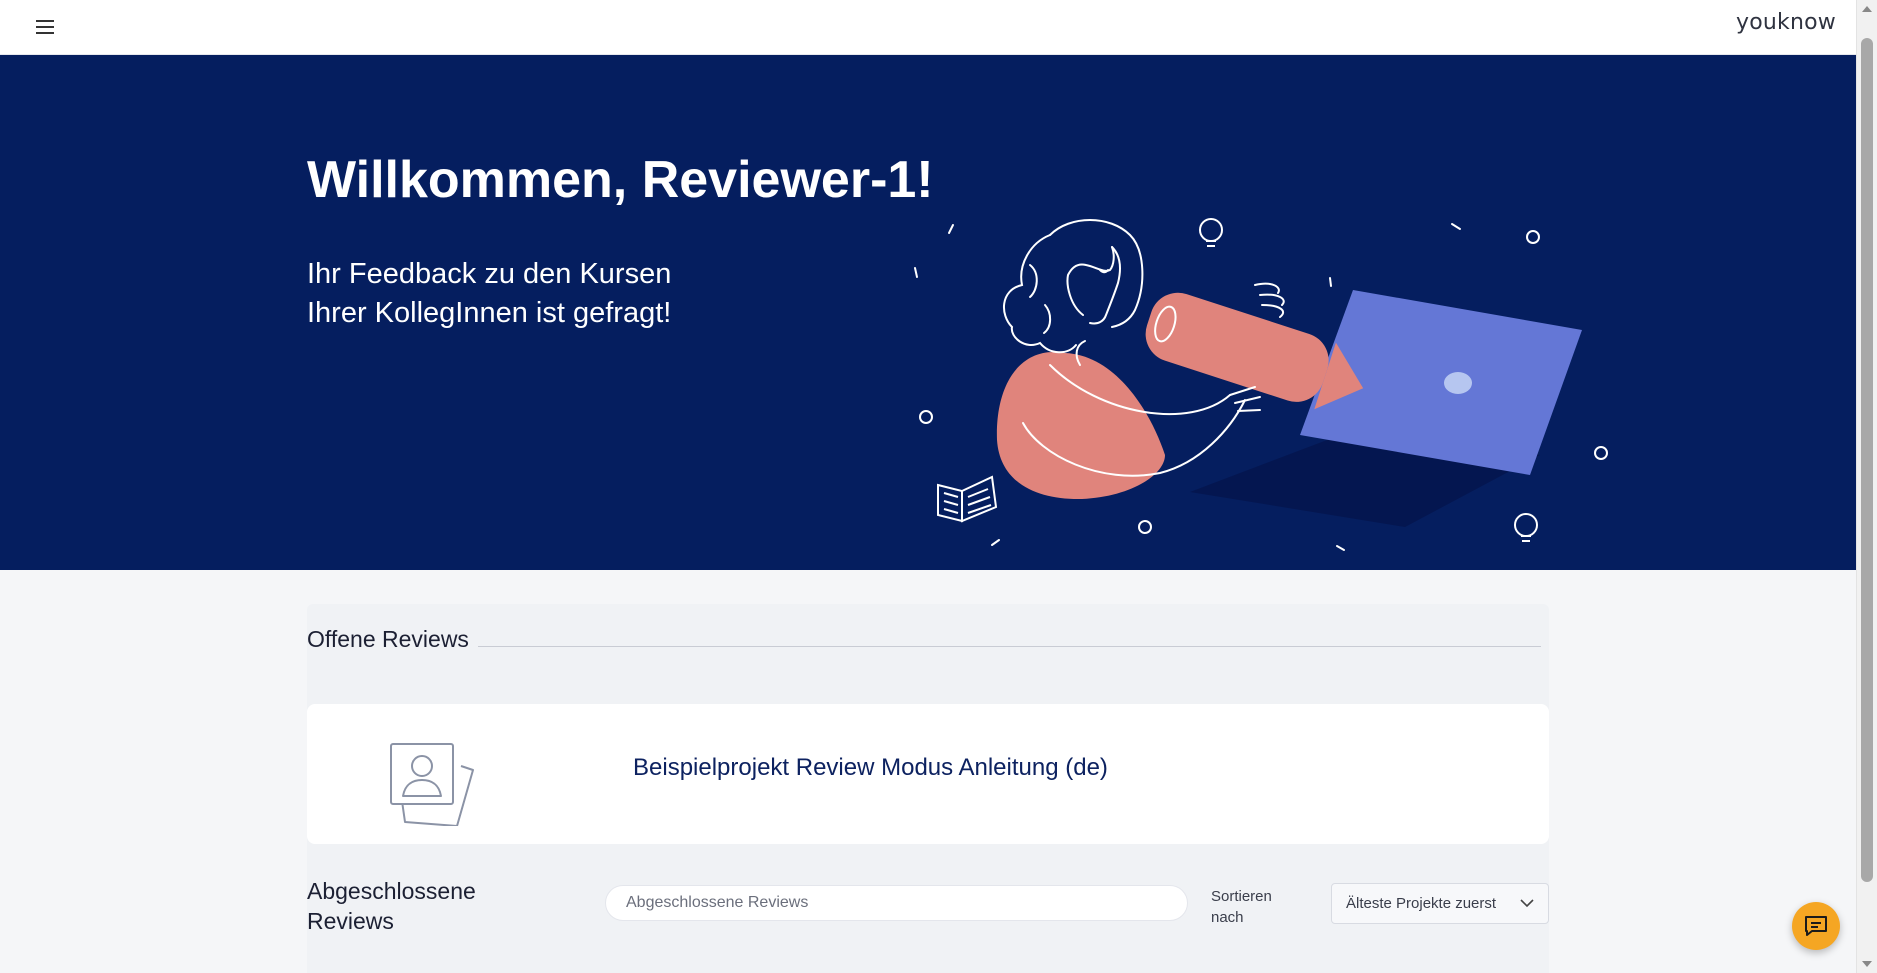 The width and height of the screenshot is (1877, 973). Describe the element at coordinates (620, 180) in the screenshot. I see `welcome-title: Willkommen, Reviewer-1!` at that location.